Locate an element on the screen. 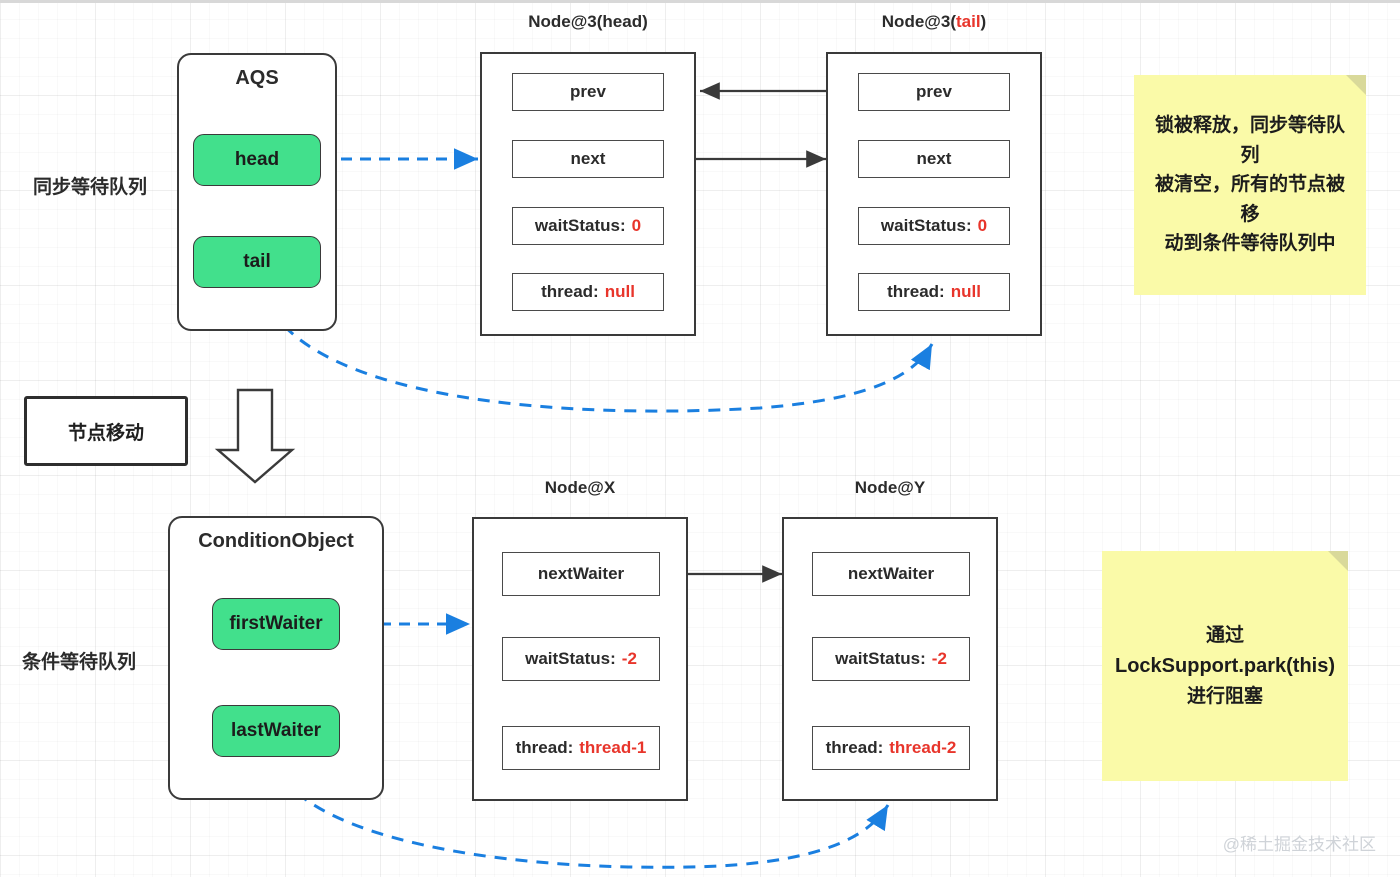 Image resolution: width=1400 pixels, height=877 pixels. sticky-note-lock-released: 锁被释放，同步等待队列 被清空，所有的节点被移 动到条件等待队列中 is located at coordinates (1250, 185).